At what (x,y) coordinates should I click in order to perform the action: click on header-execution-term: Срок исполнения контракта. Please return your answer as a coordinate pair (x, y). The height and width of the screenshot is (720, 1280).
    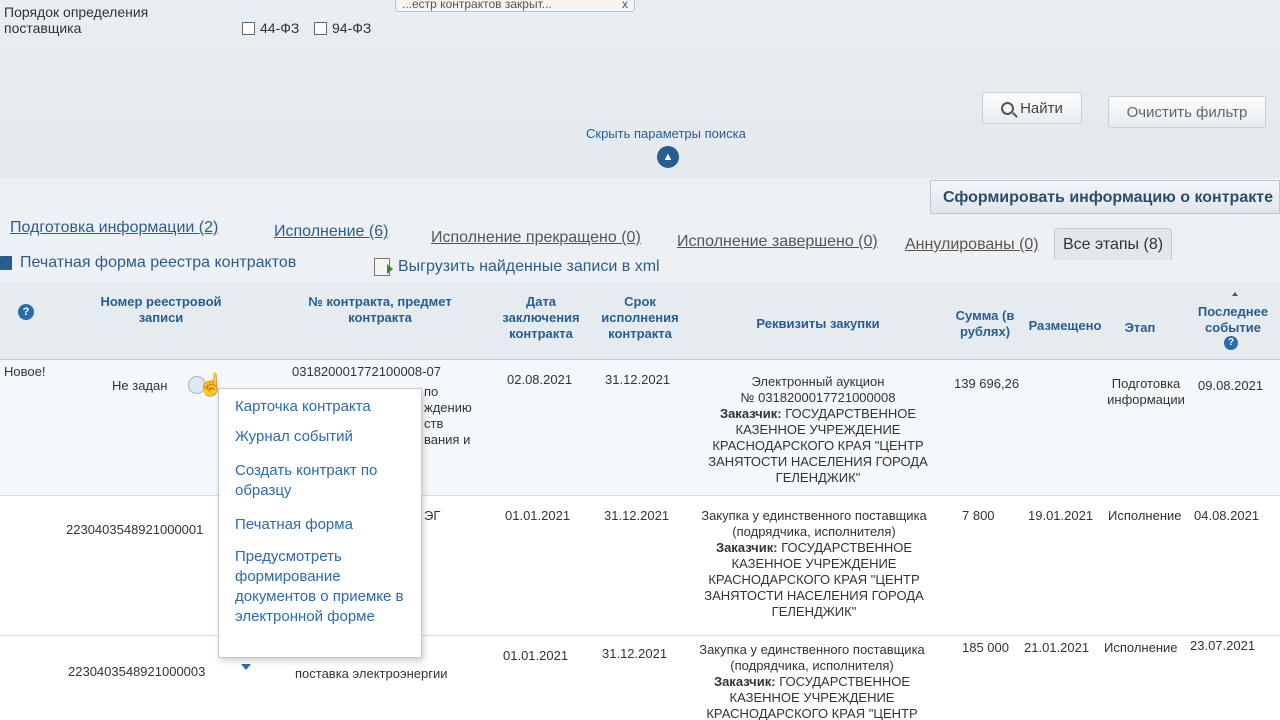
    Looking at the image, I should click on (640, 318).